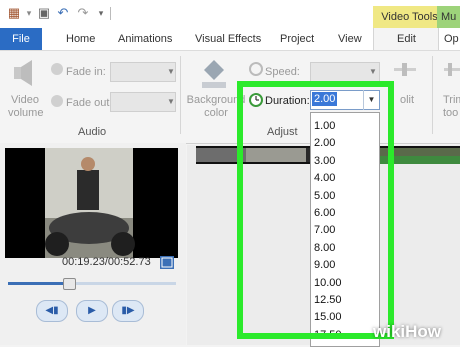 The width and height of the screenshot is (460, 347). I want to click on customize-qat-icon: ▾, so click(101, 13).